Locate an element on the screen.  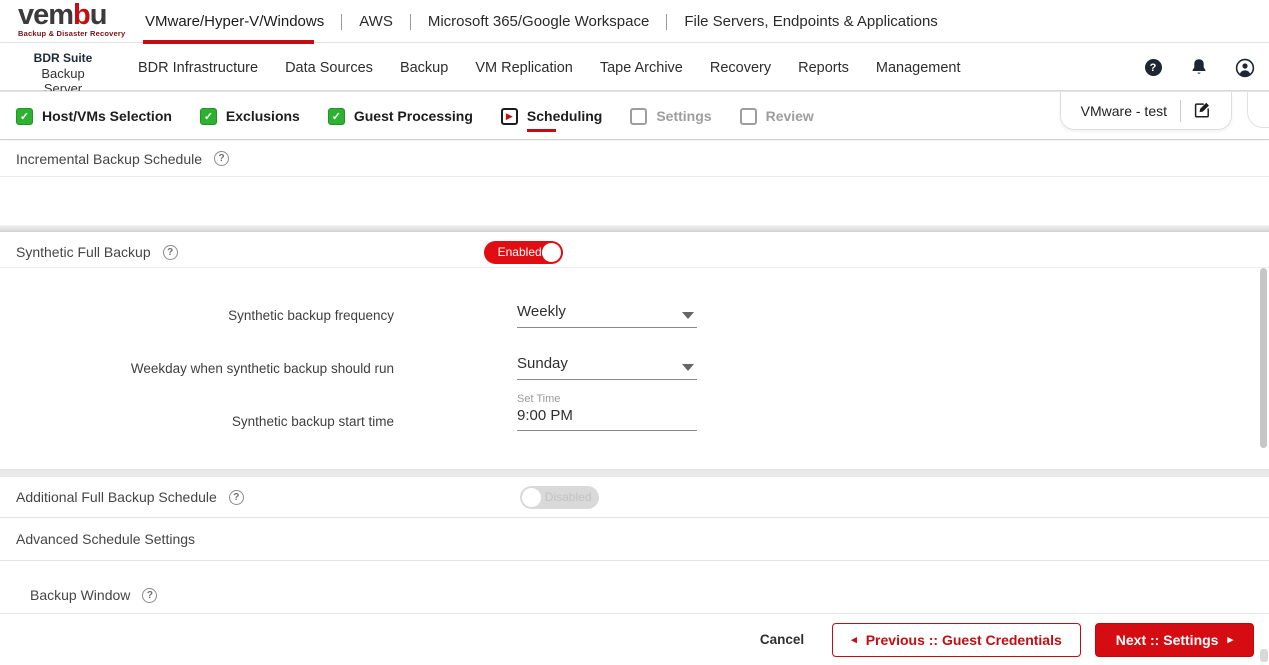
menu-tape-archive: Tape Archive is located at coordinates (641, 68).